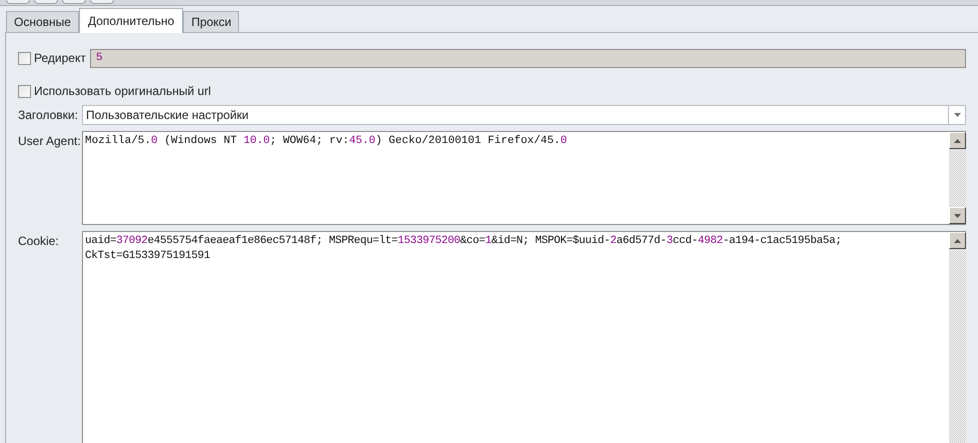 The width and height of the screenshot is (978, 443). I want to click on tab: Дополнительно, so click(131, 20).